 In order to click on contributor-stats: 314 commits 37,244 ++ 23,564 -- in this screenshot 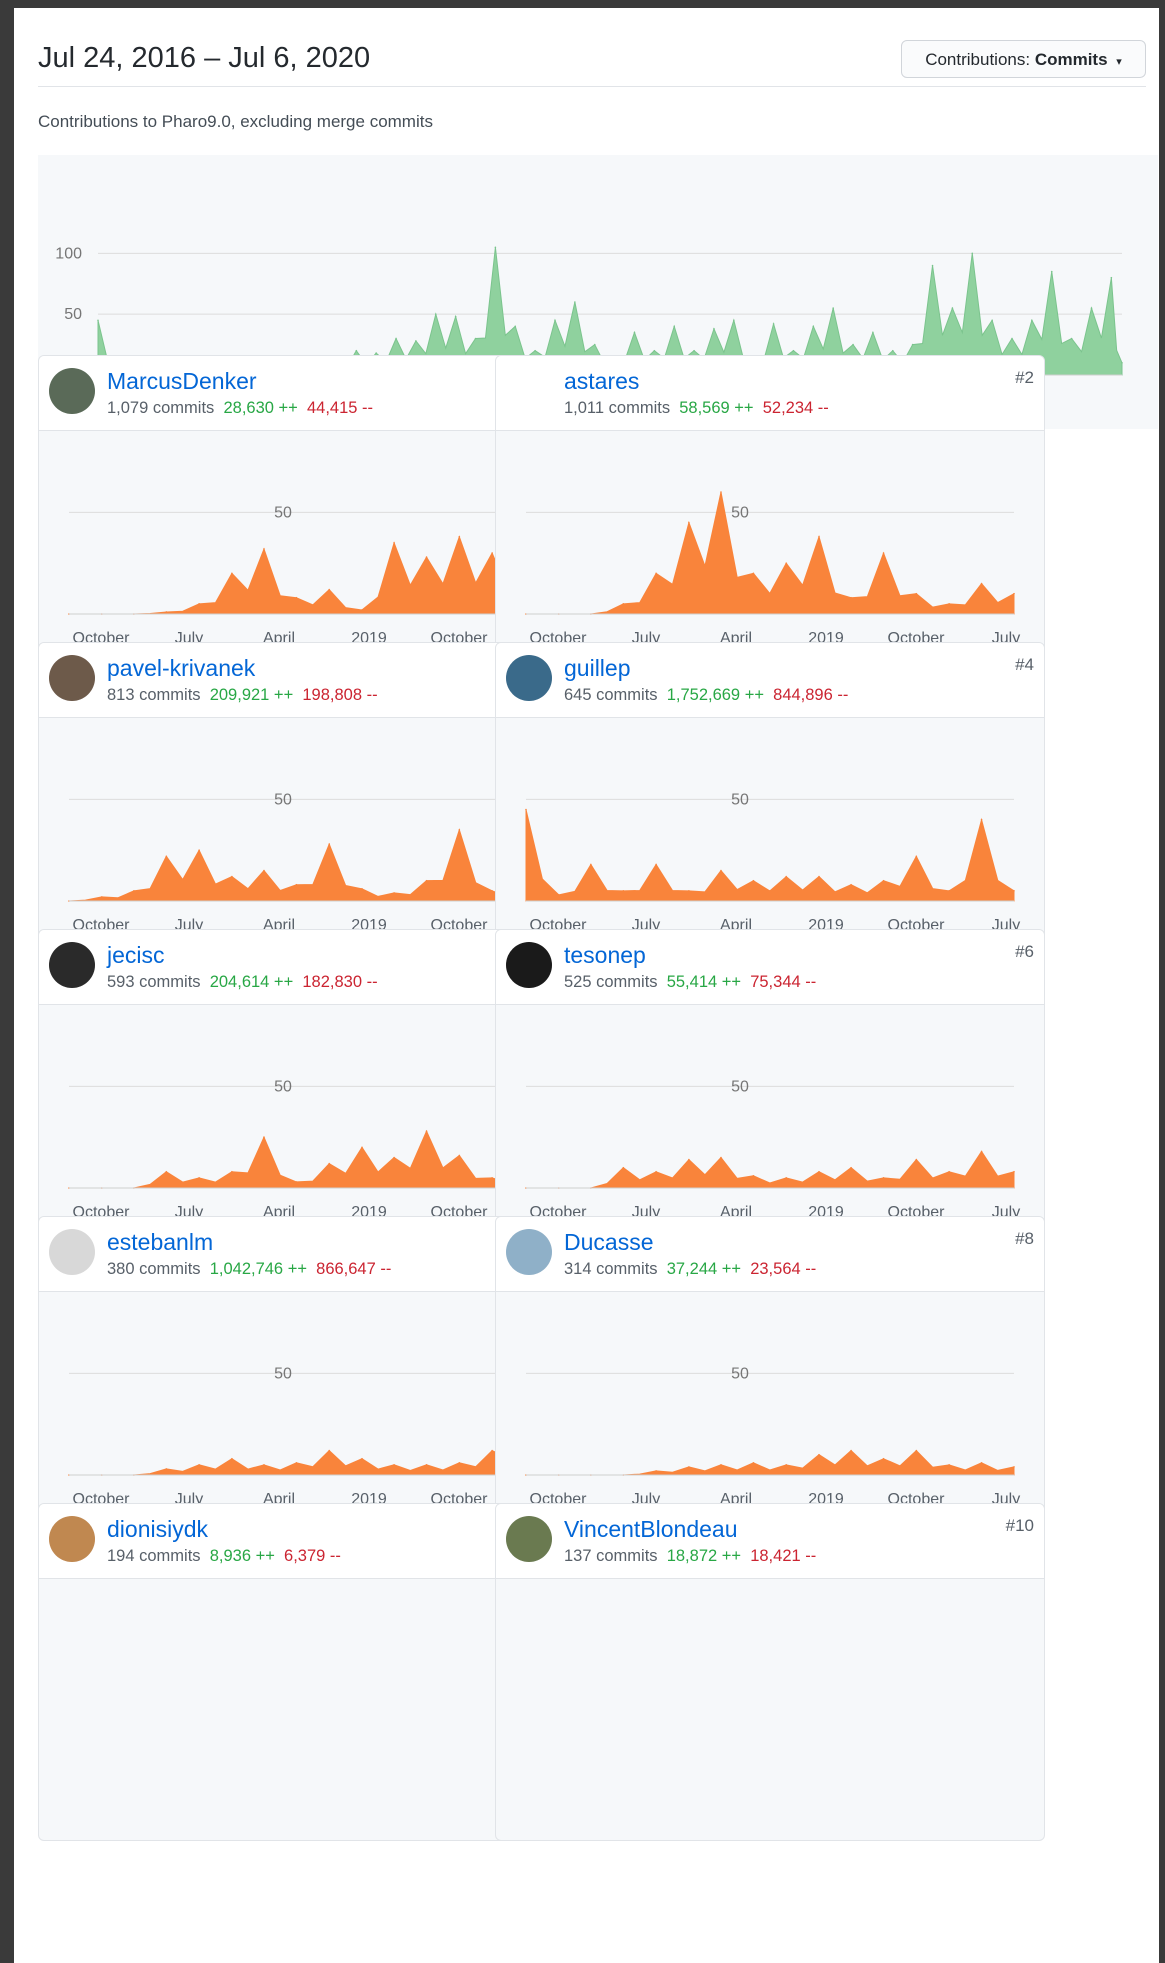, I will do `click(690, 1269)`.